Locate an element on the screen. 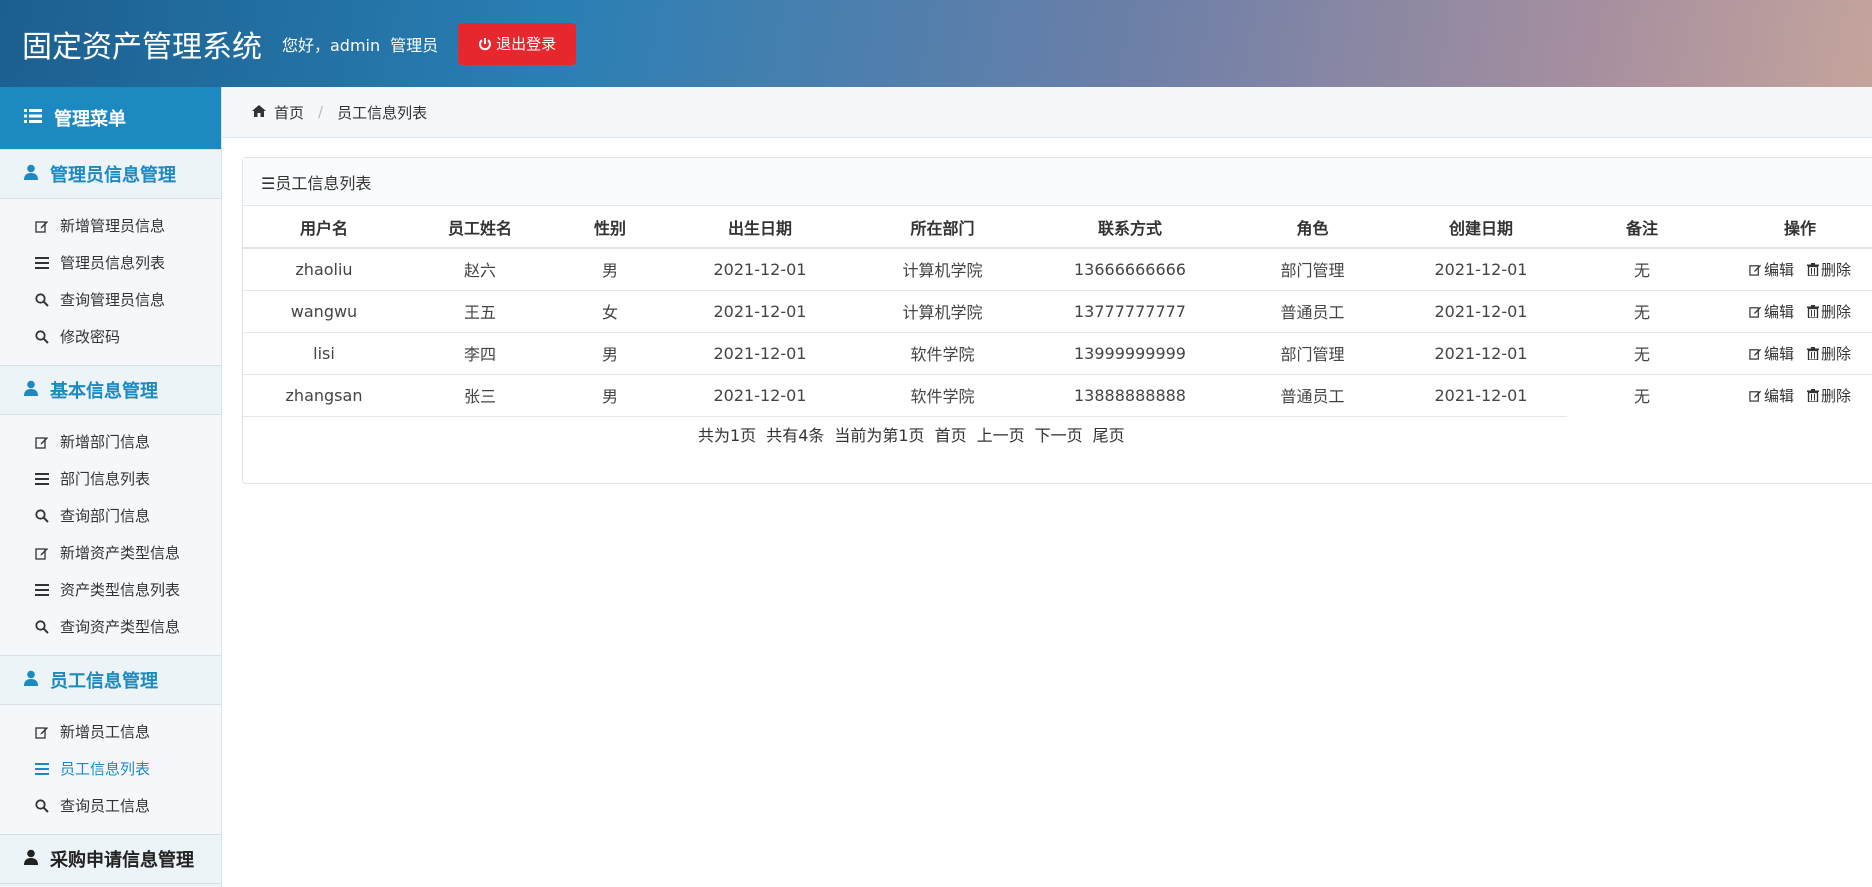  pager-first-link: 首页 is located at coordinates (951, 434).